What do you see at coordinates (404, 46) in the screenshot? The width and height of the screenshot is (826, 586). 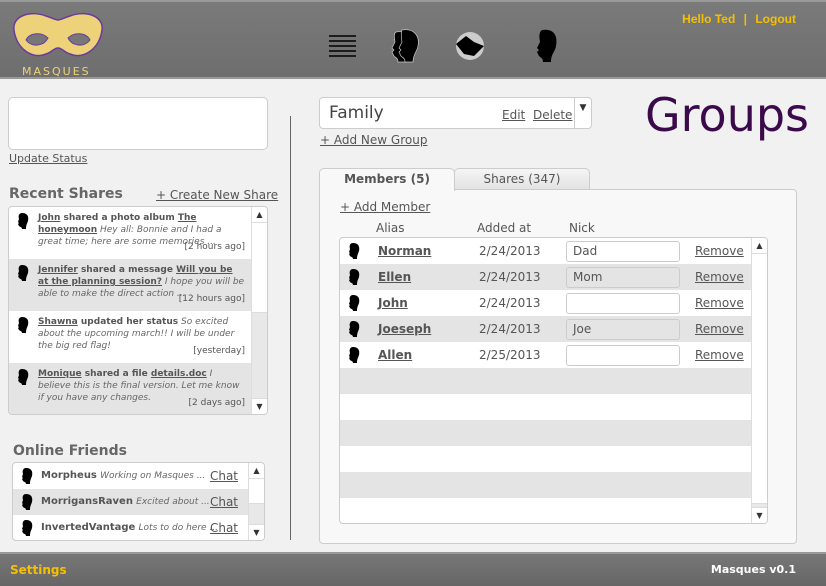 I see `groups-icon` at bounding box center [404, 46].